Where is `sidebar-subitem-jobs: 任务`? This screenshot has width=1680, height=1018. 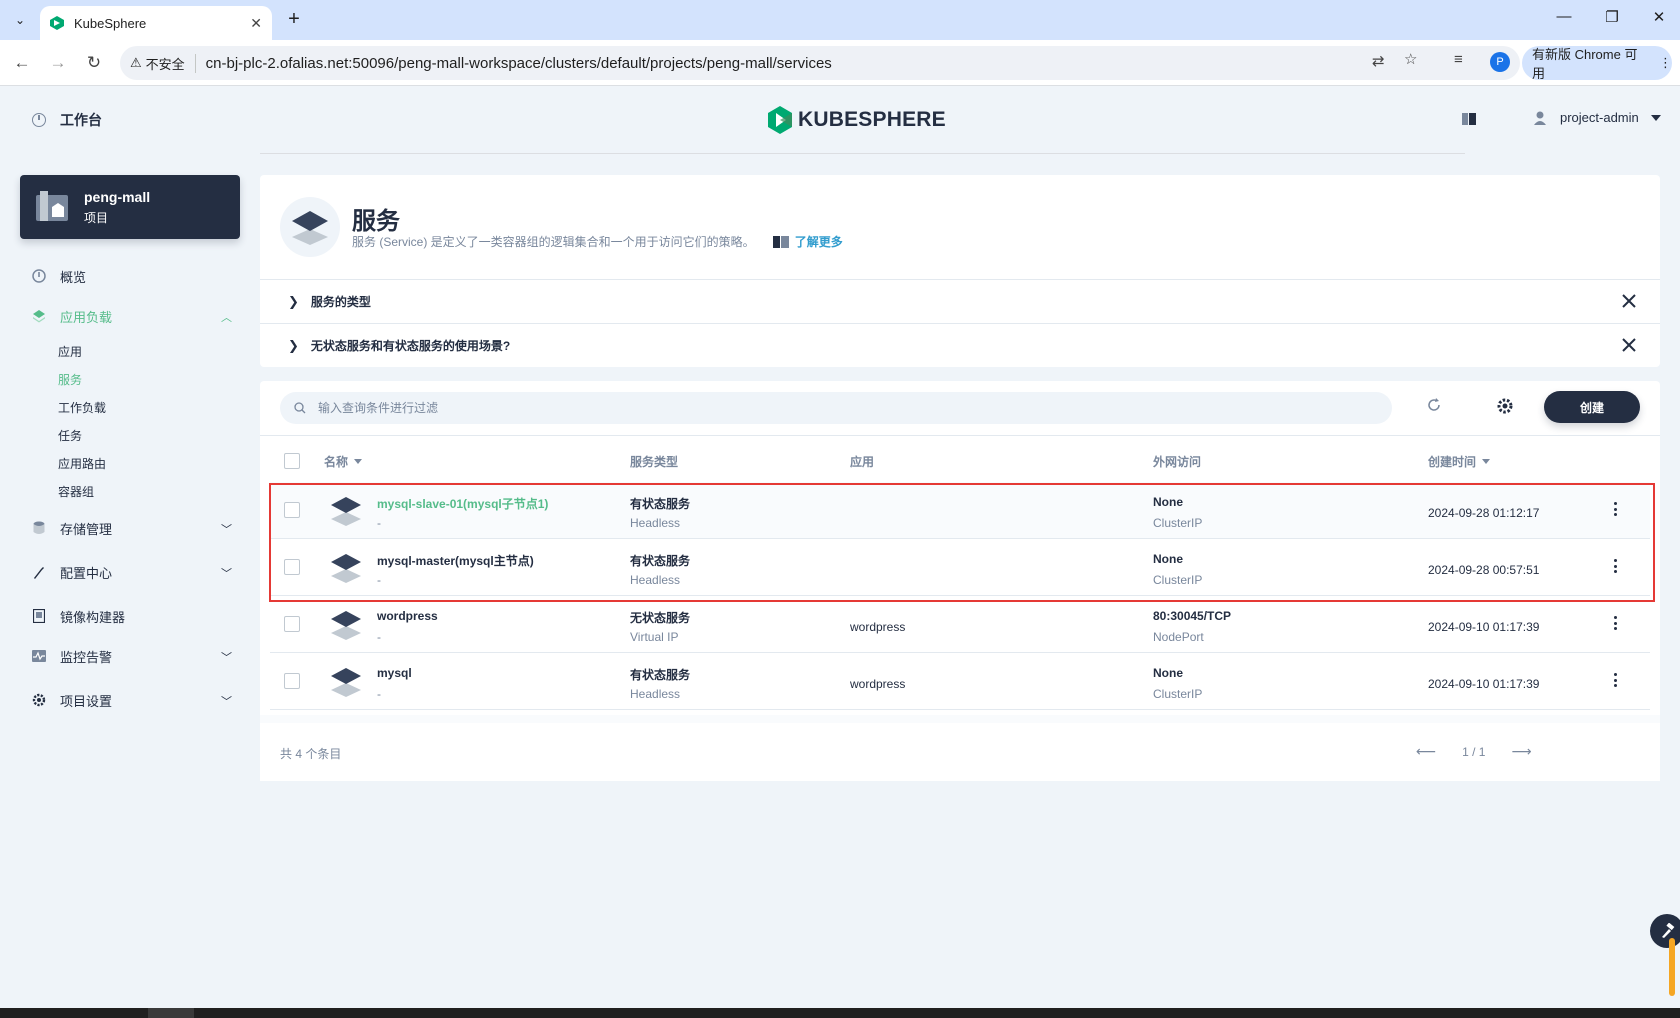
sidebar-subitem-jobs: 任务 is located at coordinates (70, 435).